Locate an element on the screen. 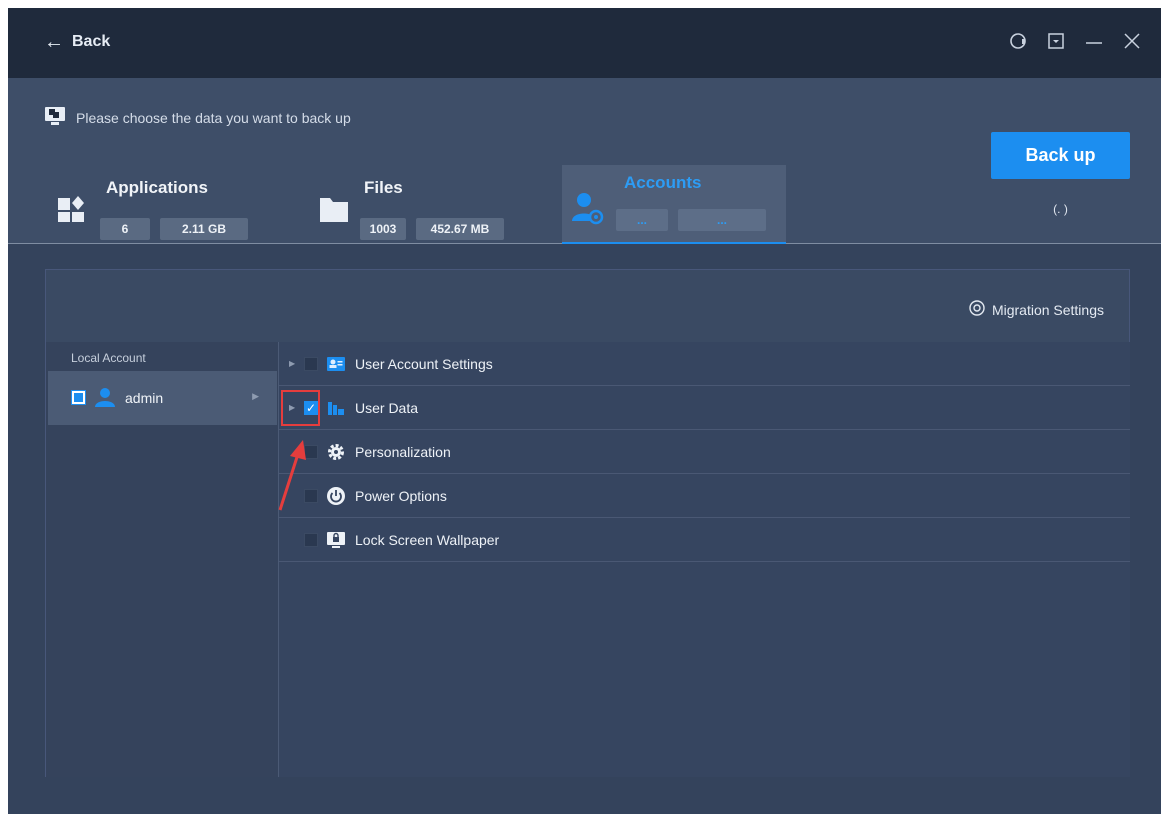 The image size is (1161, 814). folder-icon is located at coordinates (334, 209).